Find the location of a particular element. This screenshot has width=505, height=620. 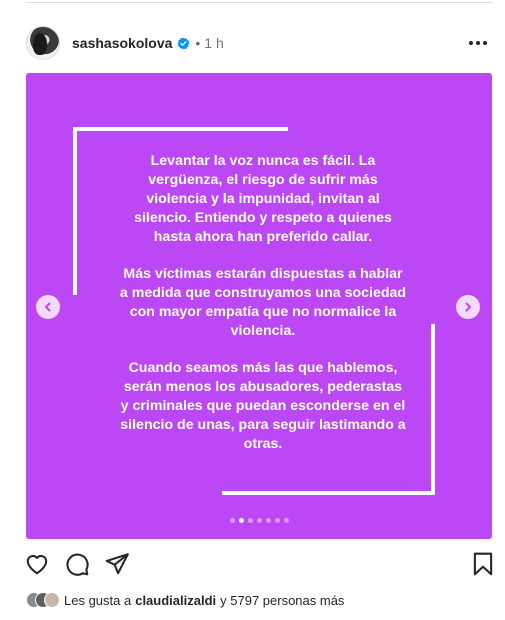

carousel-indicator is located at coordinates (259, 520).